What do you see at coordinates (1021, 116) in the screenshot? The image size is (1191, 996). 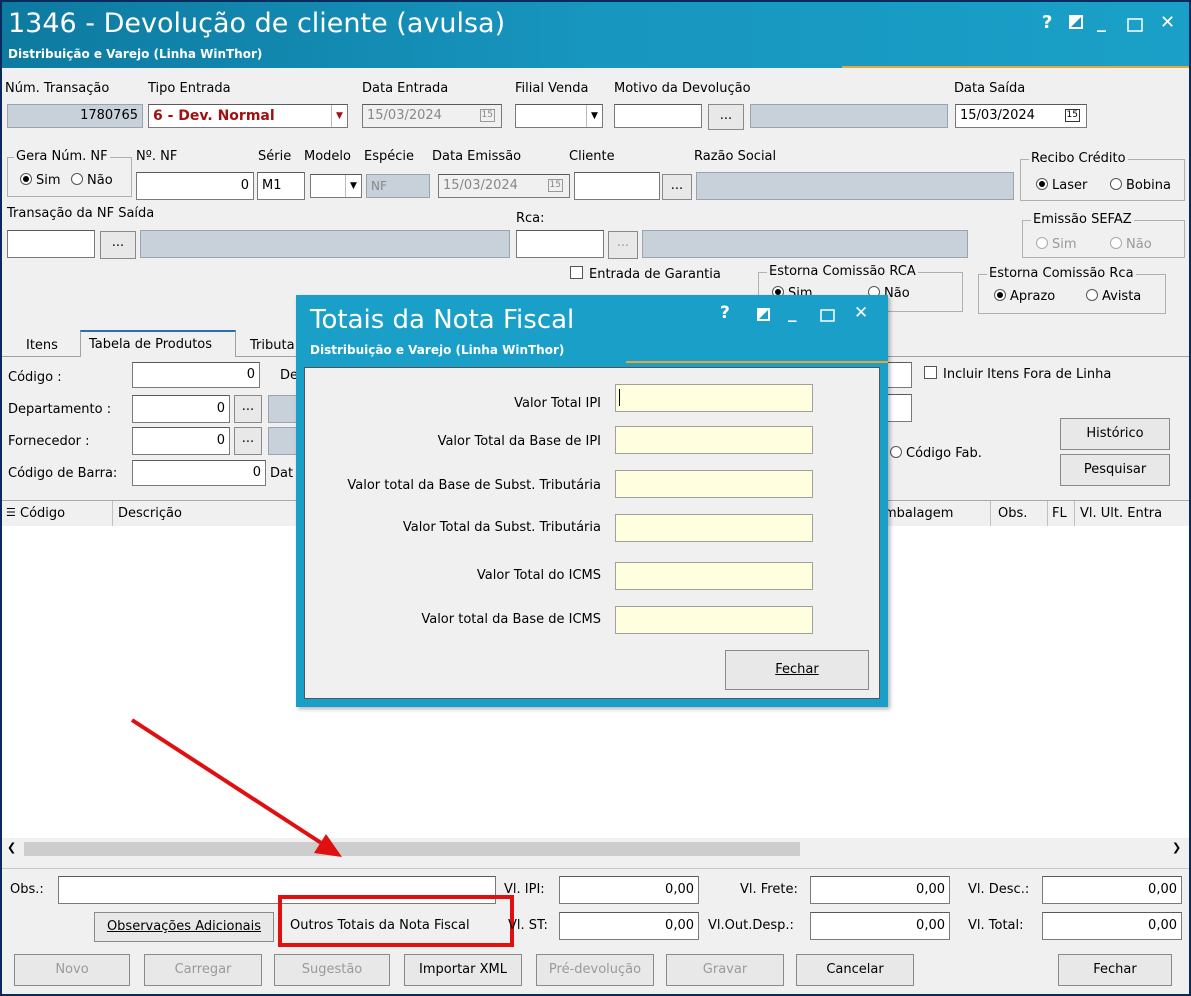 I see `data-saida-field: 15/03/2024 15` at bounding box center [1021, 116].